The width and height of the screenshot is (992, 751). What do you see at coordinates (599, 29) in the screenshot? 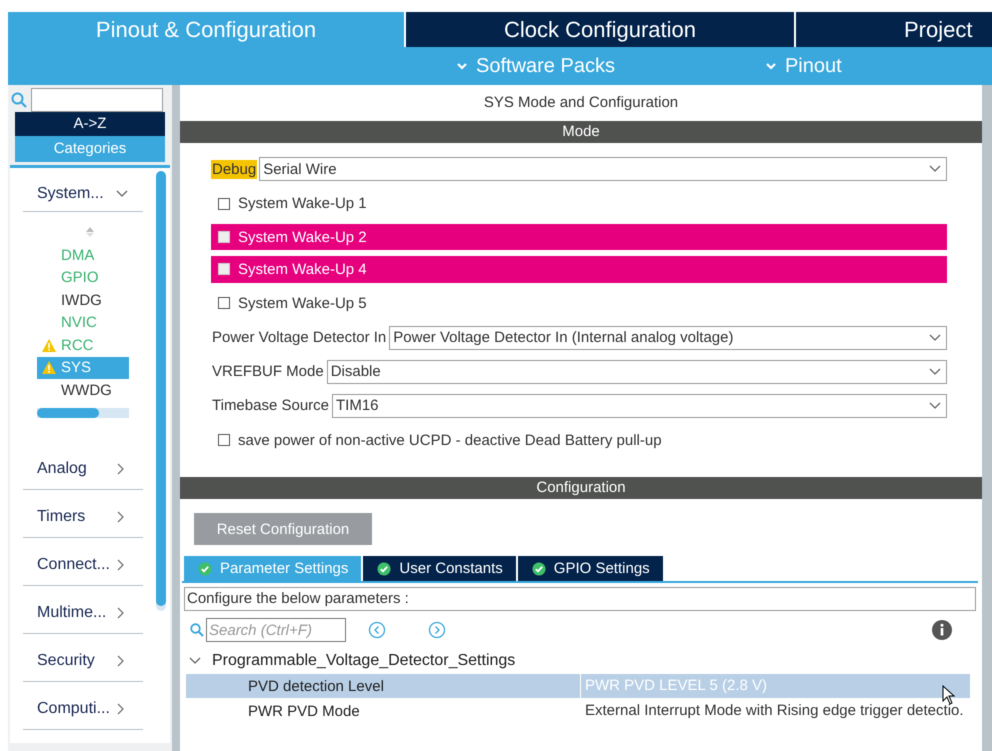
I see `top-tab: Clock Configuration` at bounding box center [599, 29].